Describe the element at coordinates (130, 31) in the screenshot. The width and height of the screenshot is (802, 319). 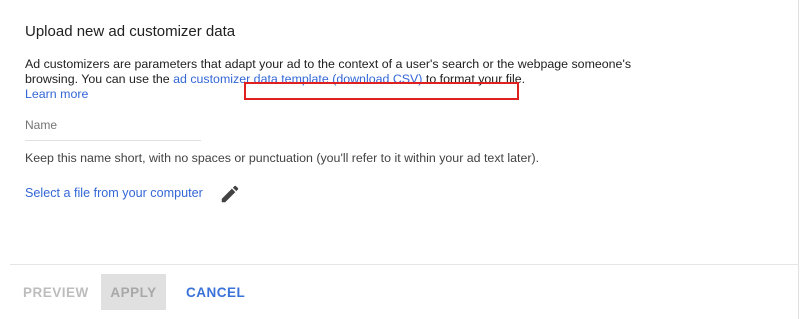
I see `dialog-title: Upload new ad customizer data` at that location.